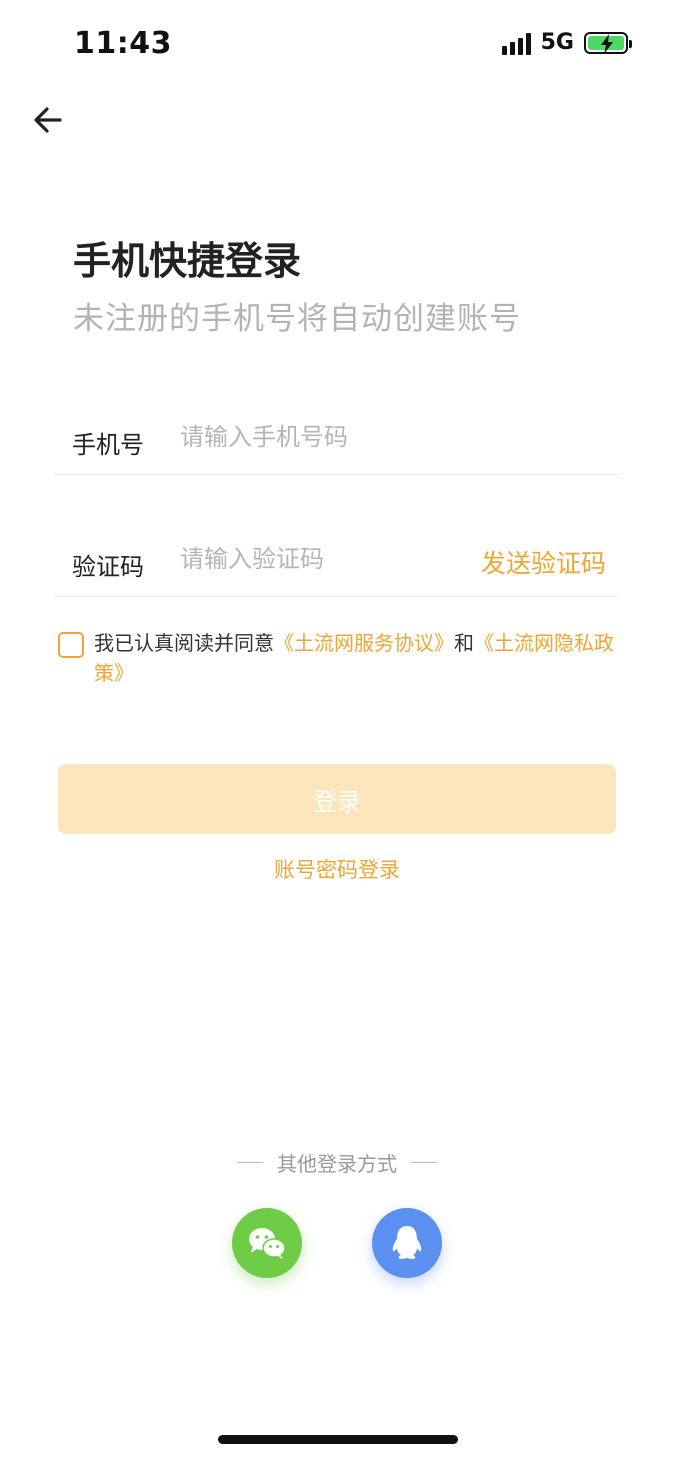 The height and width of the screenshot is (1458, 674). I want to click on phone-input, so click(330, 437).